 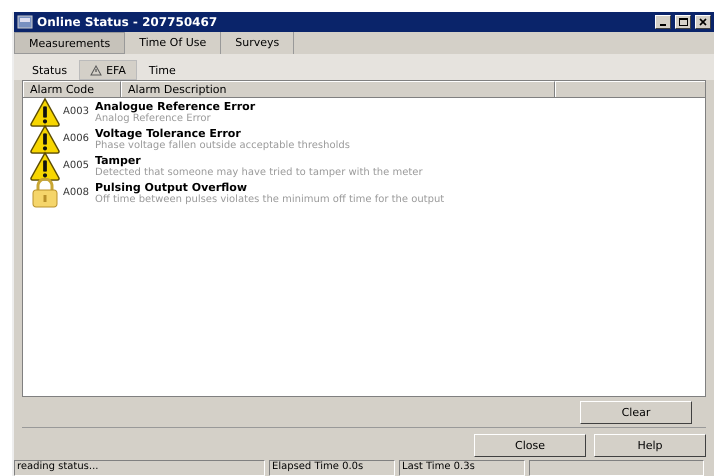 I want to click on padlock-icon, so click(x=45, y=193).